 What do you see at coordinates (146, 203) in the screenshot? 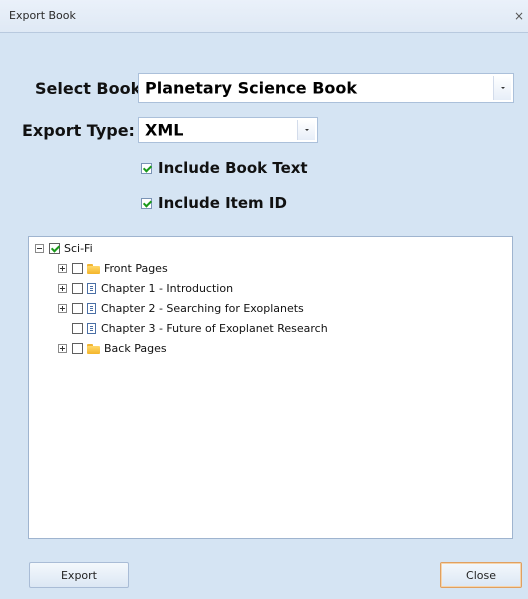
I see `include-item-id-checkbox` at bounding box center [146, 203].